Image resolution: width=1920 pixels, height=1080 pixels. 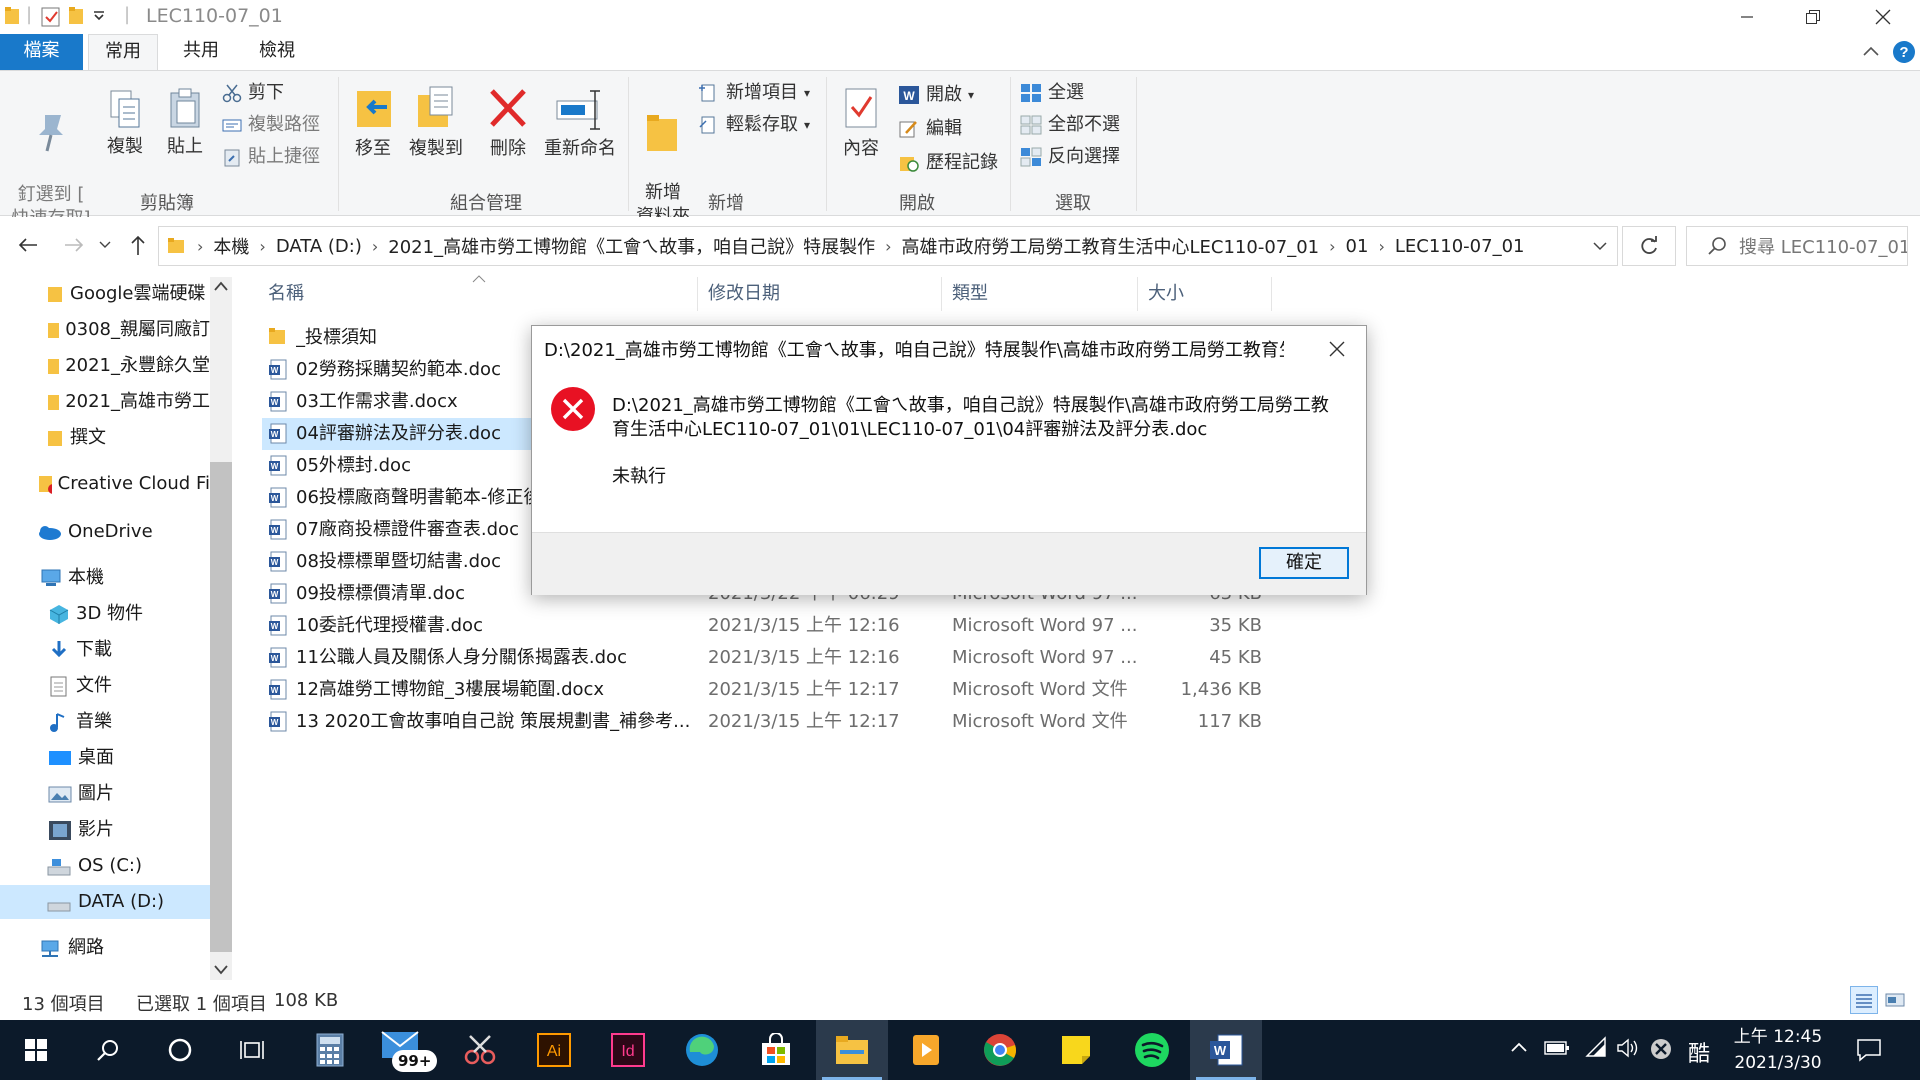 I want to click on cortana-button, so click(x=180, y=1050).